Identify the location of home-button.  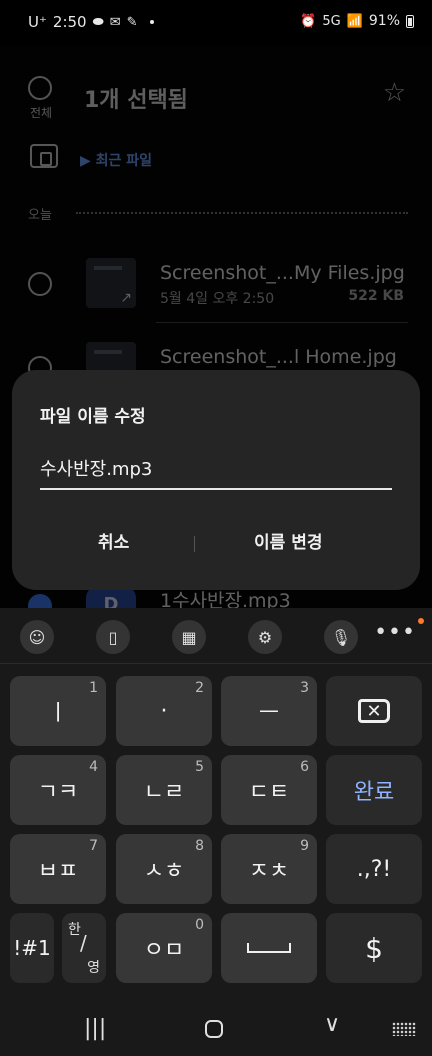
(214, 1029).